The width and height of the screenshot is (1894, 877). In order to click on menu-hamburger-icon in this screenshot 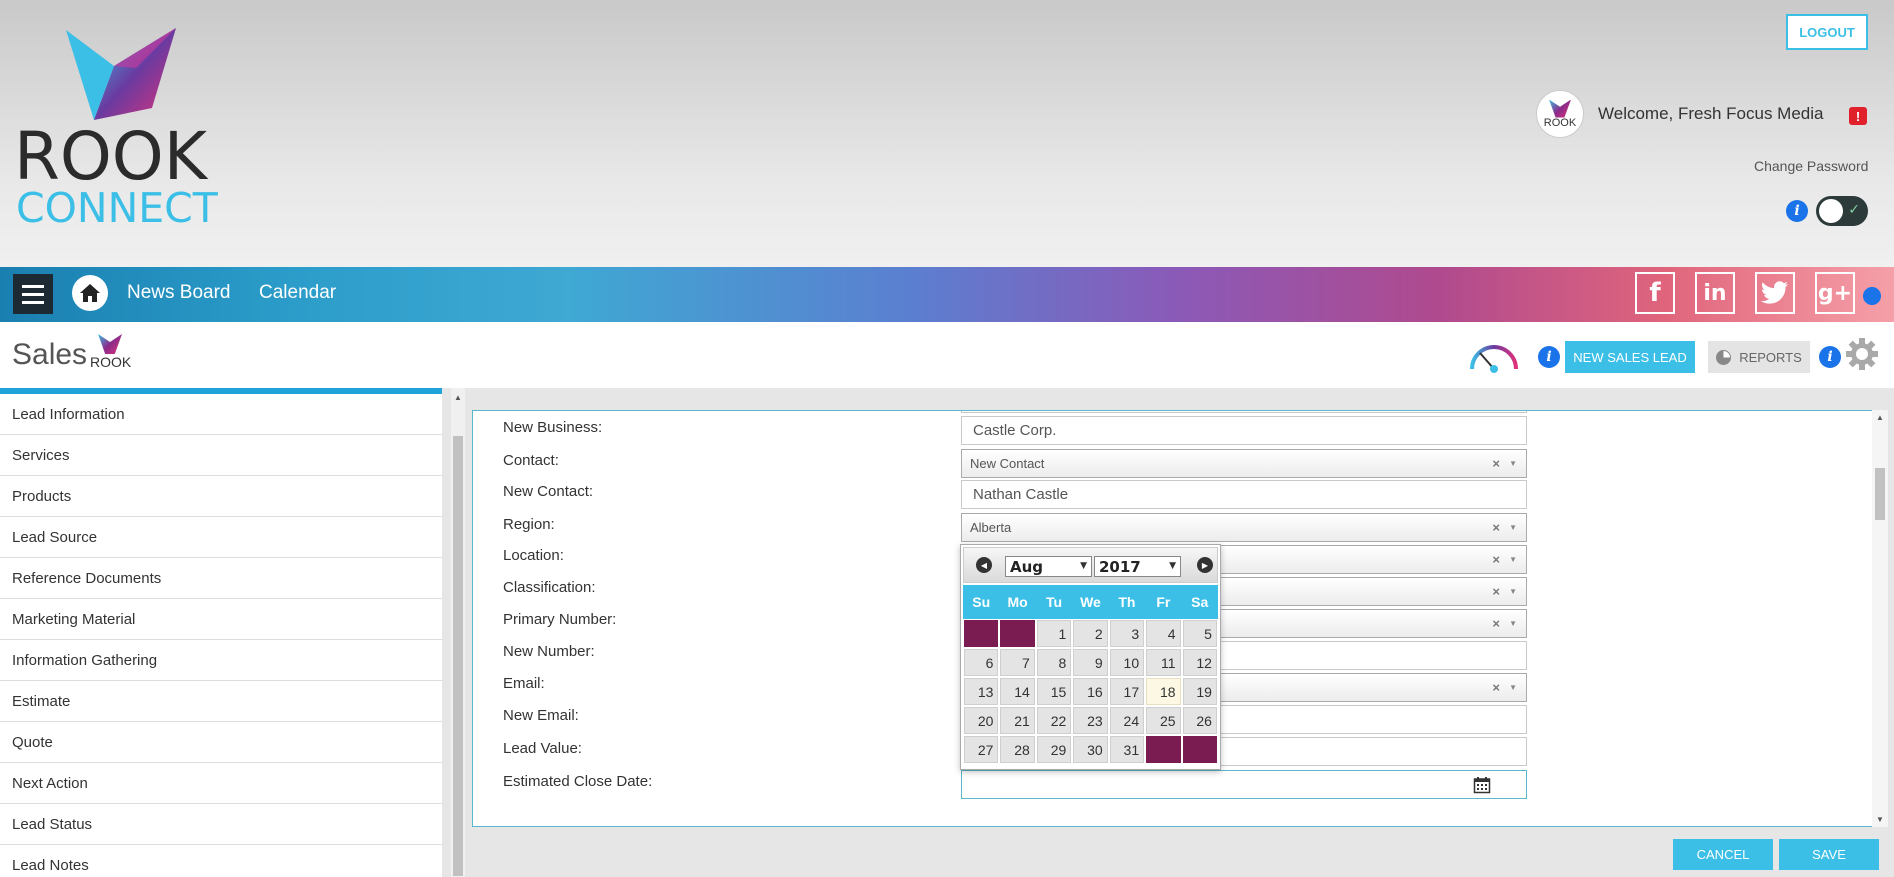, I will do `click(33, 294)`.